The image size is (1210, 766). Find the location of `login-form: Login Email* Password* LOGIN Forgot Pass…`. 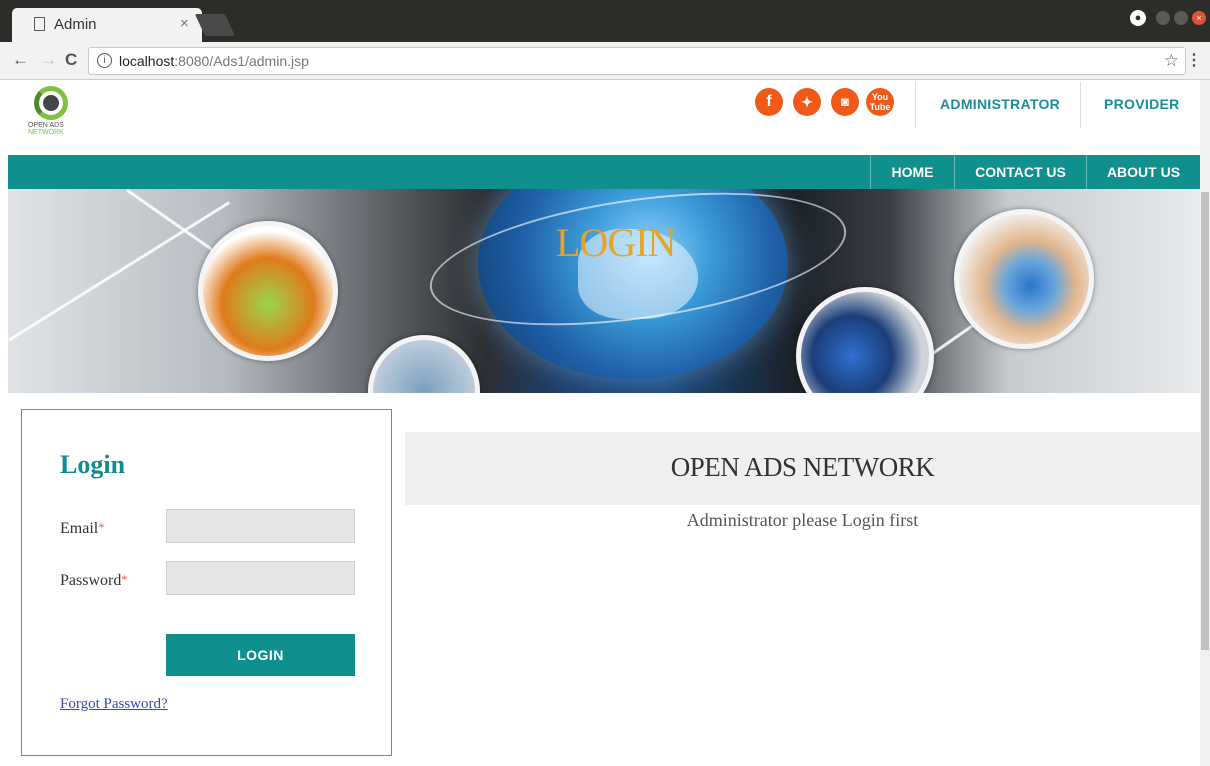

login-form: Login Email* Password* LOGIN Forgot Pass… is located at coordinates (206, 582).